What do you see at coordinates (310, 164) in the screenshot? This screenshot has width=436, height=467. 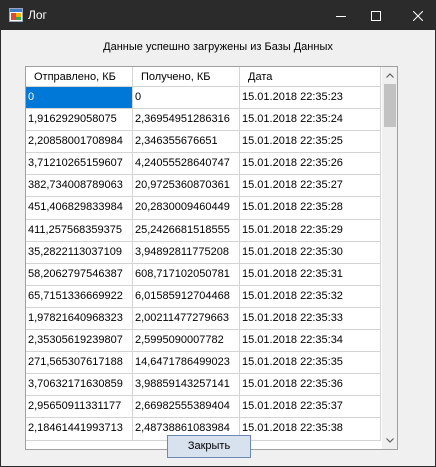 I see `cell-date: 15.01.2018 22:35:26` at bounding box center [310, 164].